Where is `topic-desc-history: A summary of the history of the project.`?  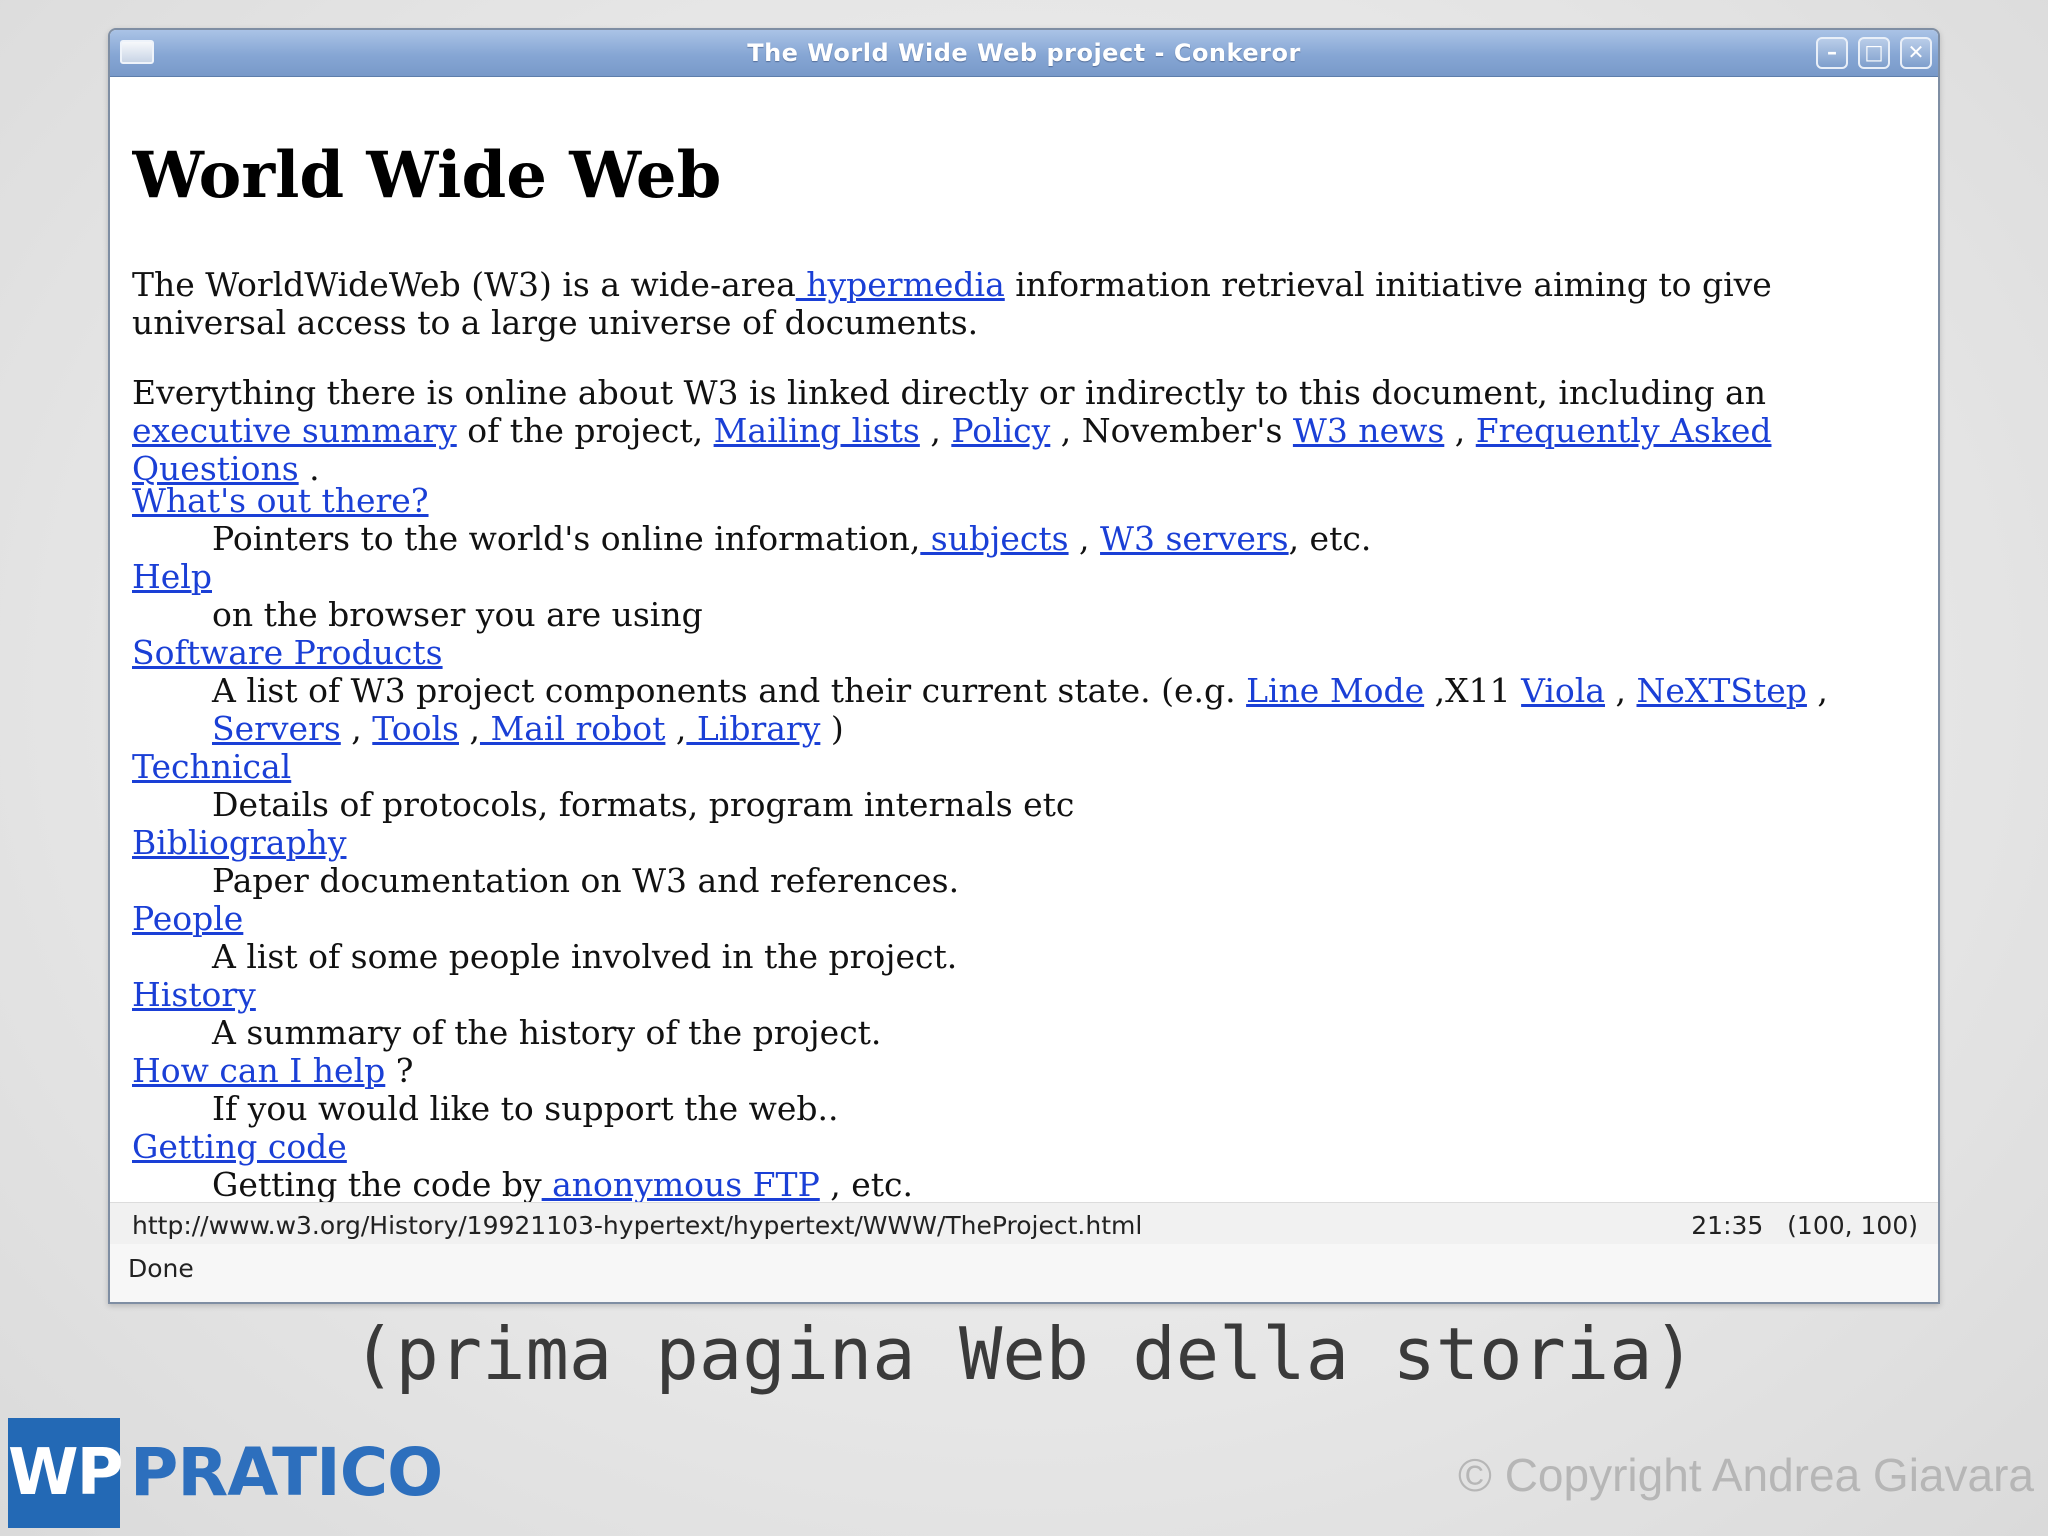 topic-desc-history: A summary of the history of the project. is located at coordinates (547, 1032).